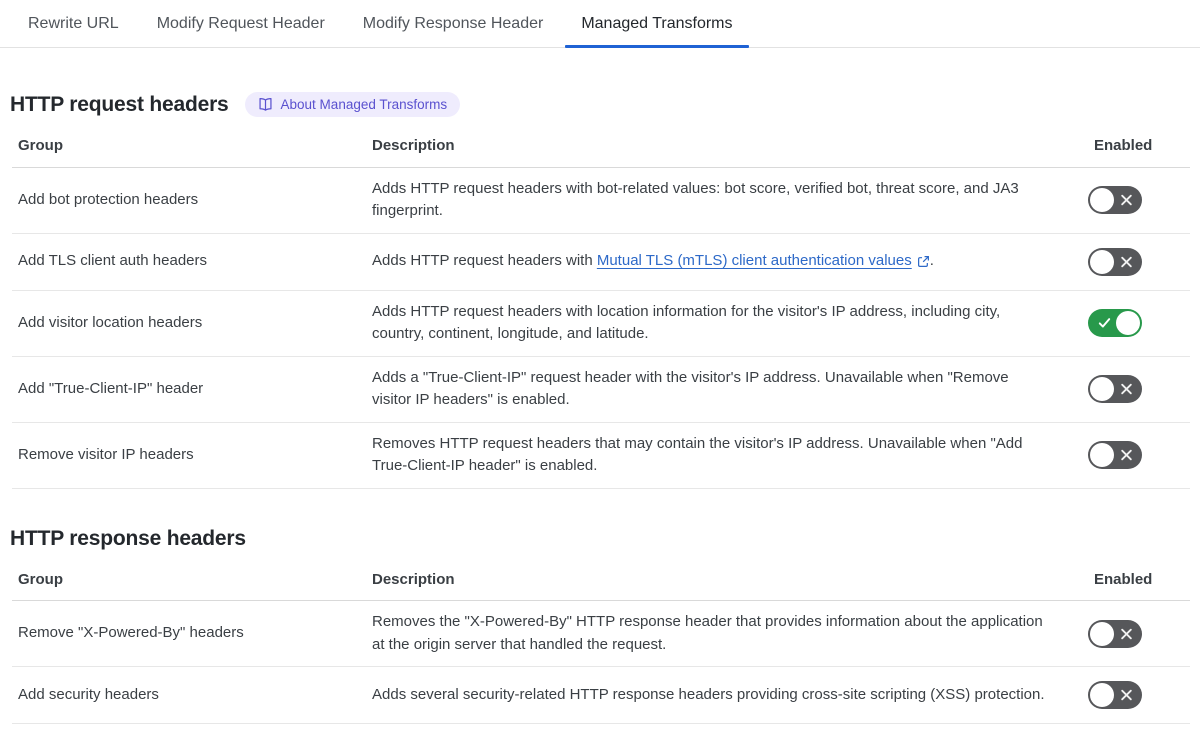  Describe the element at coordinates (88, 694) in the screenshot. I see `group-cell: Add security headers` at that location.